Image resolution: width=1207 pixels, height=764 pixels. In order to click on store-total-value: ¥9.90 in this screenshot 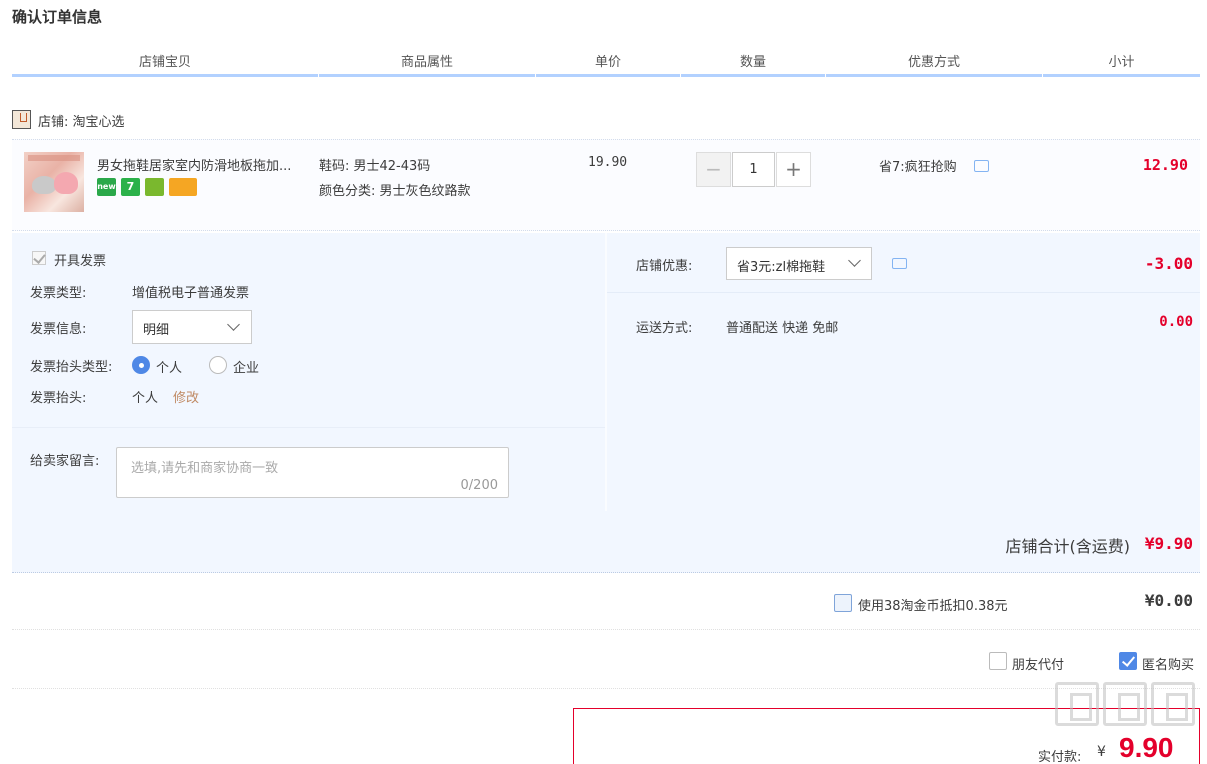, I will do `click(1168, 543)`.